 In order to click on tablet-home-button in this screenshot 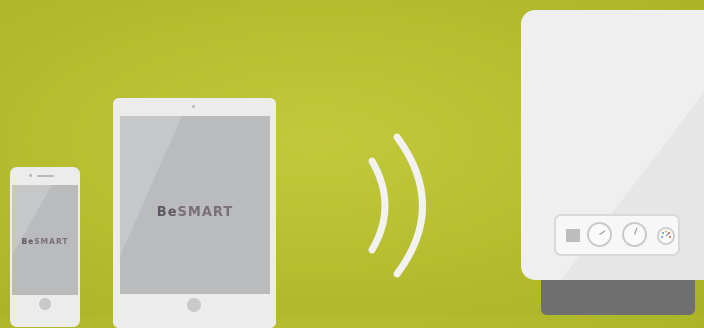, I will do `click(194, 305)`.